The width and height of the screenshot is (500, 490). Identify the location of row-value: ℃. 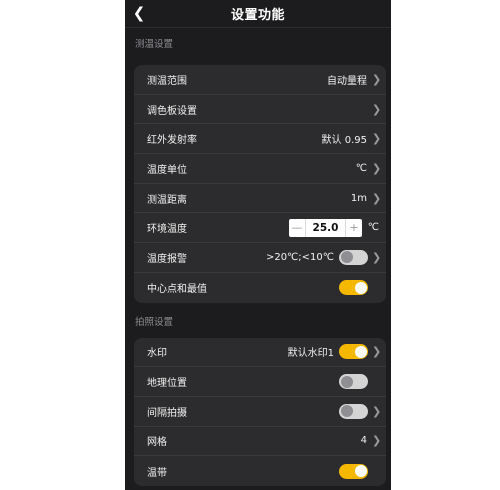
(361, 168).